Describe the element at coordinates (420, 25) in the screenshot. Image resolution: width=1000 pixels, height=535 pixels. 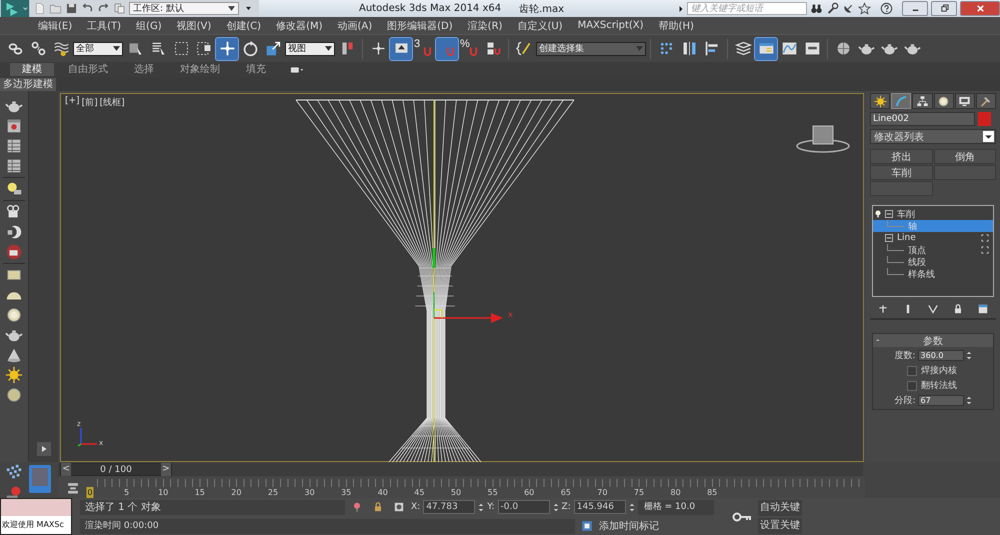
I see `menu-item: 图形编辑器(D)` at that location.